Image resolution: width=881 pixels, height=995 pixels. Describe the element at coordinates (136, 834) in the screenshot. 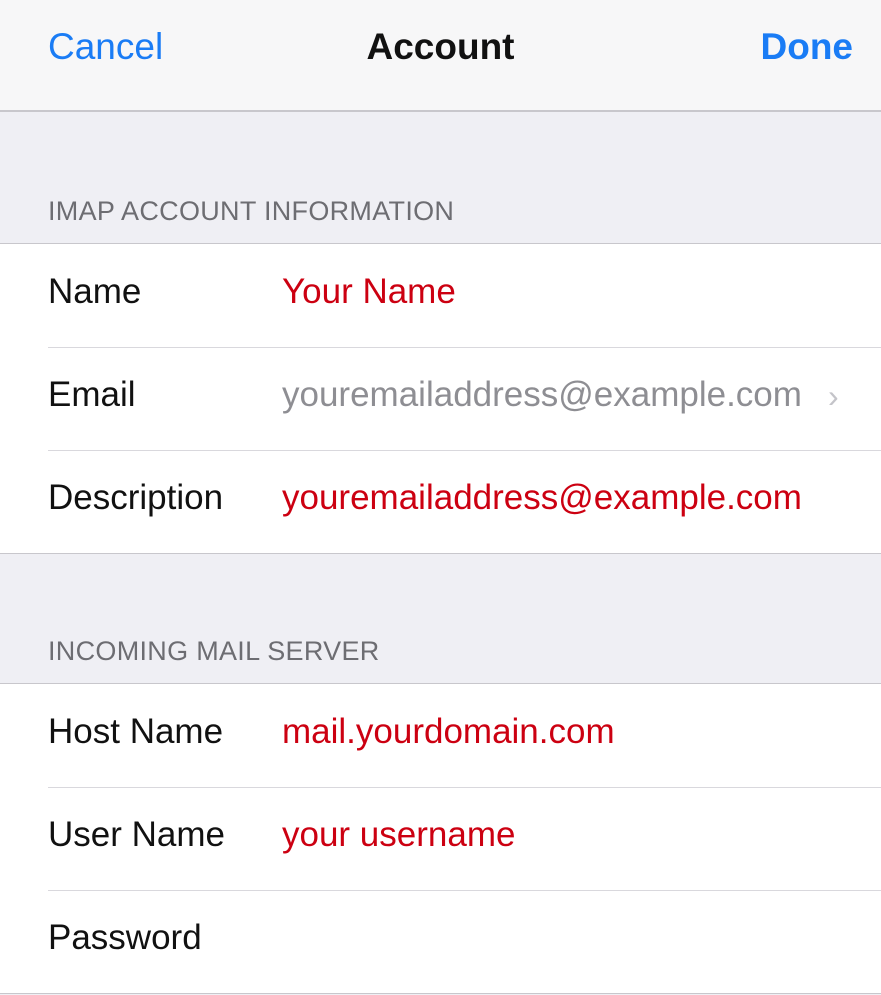

I see `user-name-label: User Name` at that location.